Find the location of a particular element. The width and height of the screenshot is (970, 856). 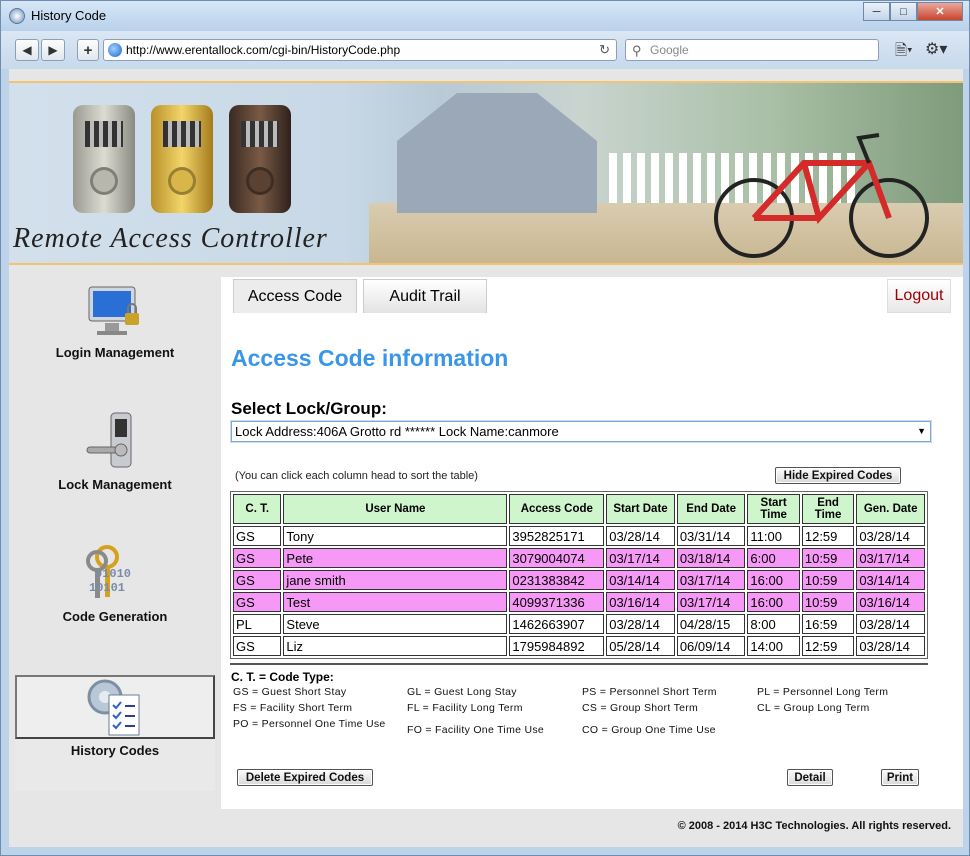

sidebar-item-login-management: Login Management is located at coordinates (115, 335).